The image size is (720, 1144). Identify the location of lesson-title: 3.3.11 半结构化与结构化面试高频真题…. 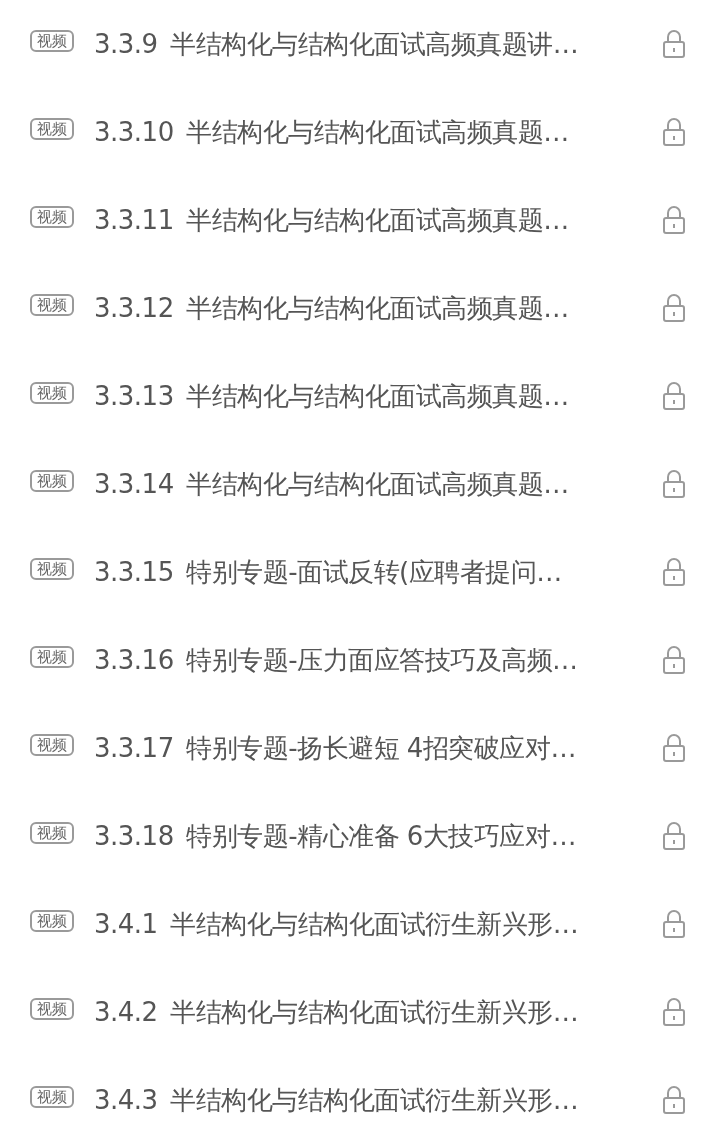
(332, 220).